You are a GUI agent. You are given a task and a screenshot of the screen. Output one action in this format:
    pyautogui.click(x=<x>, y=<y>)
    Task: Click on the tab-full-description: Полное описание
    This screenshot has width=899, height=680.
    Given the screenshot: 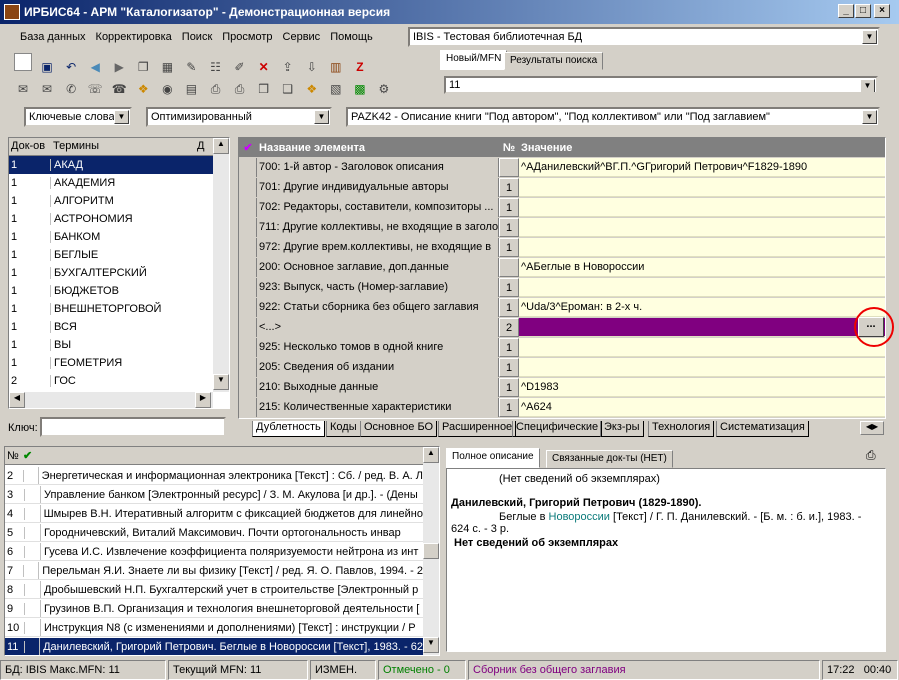 What is the action you would take?
    pyautogui.click(x=493, y=458)
    